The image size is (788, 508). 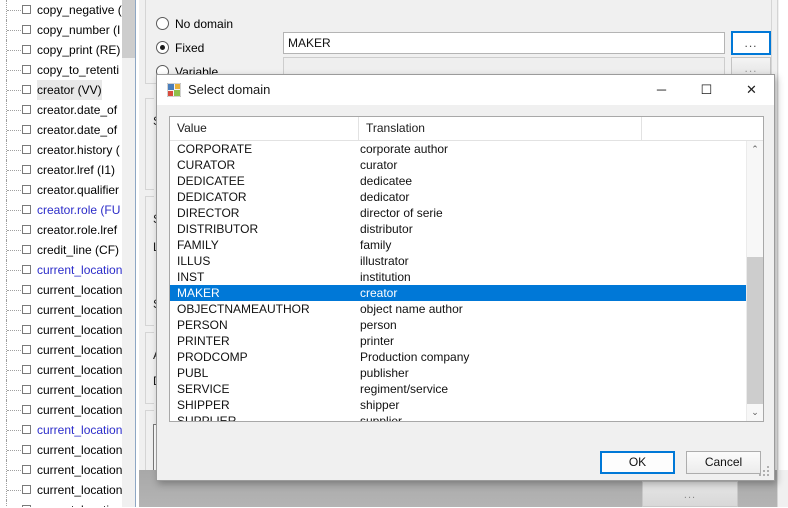 I want to click on listview-row: ILLUS illustrator, so click(x=459, y=261).